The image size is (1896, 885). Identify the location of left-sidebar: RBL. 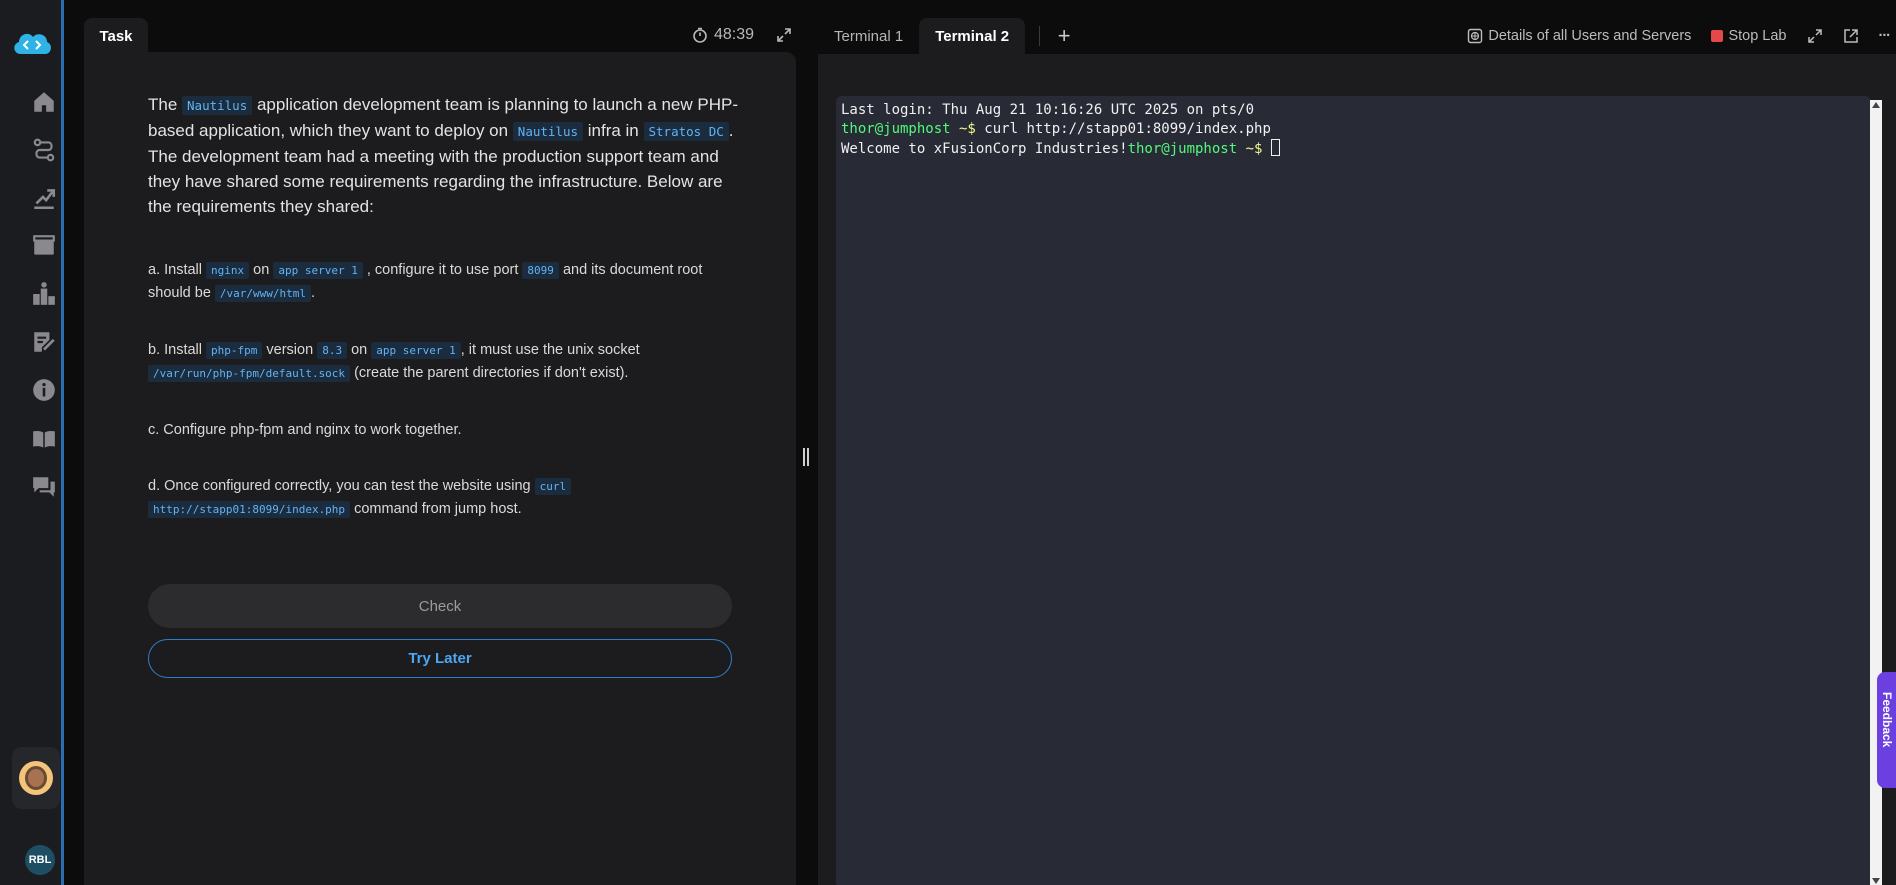
(32, 442).